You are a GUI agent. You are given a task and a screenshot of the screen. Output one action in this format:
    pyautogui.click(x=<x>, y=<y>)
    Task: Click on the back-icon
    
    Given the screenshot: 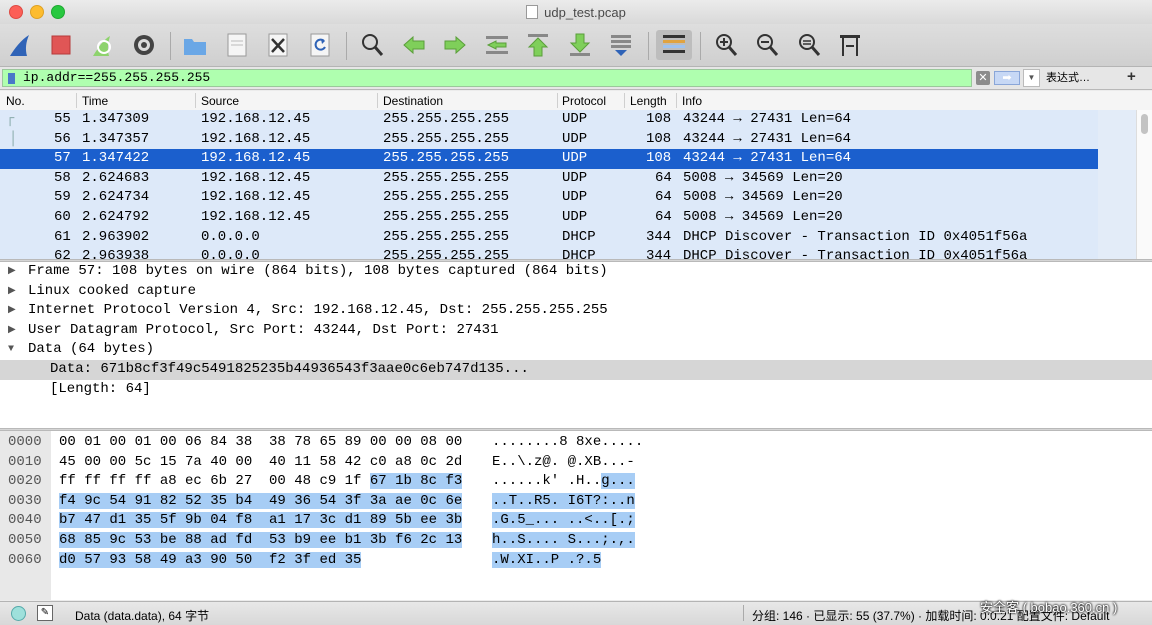 What is the action you would take?
    pyautogui.click(x=414, y=45)
    